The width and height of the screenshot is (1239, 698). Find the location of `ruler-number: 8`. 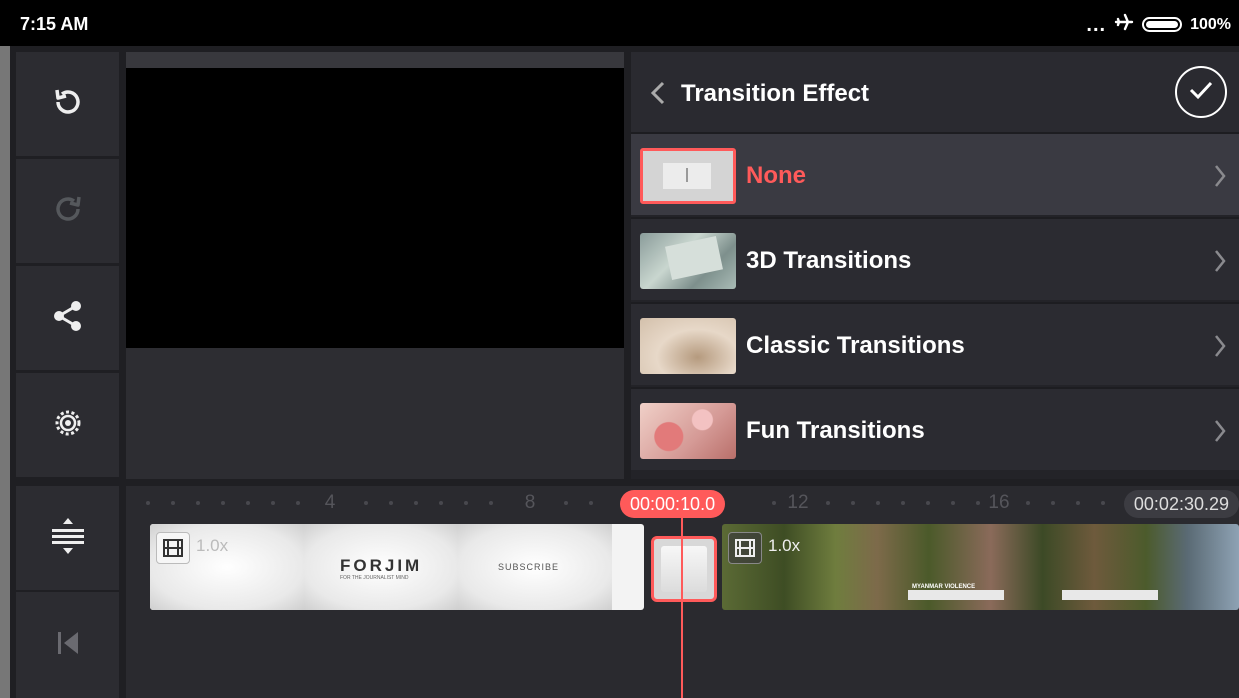

ruler-number: 8 is located at coordinates (530, 502).